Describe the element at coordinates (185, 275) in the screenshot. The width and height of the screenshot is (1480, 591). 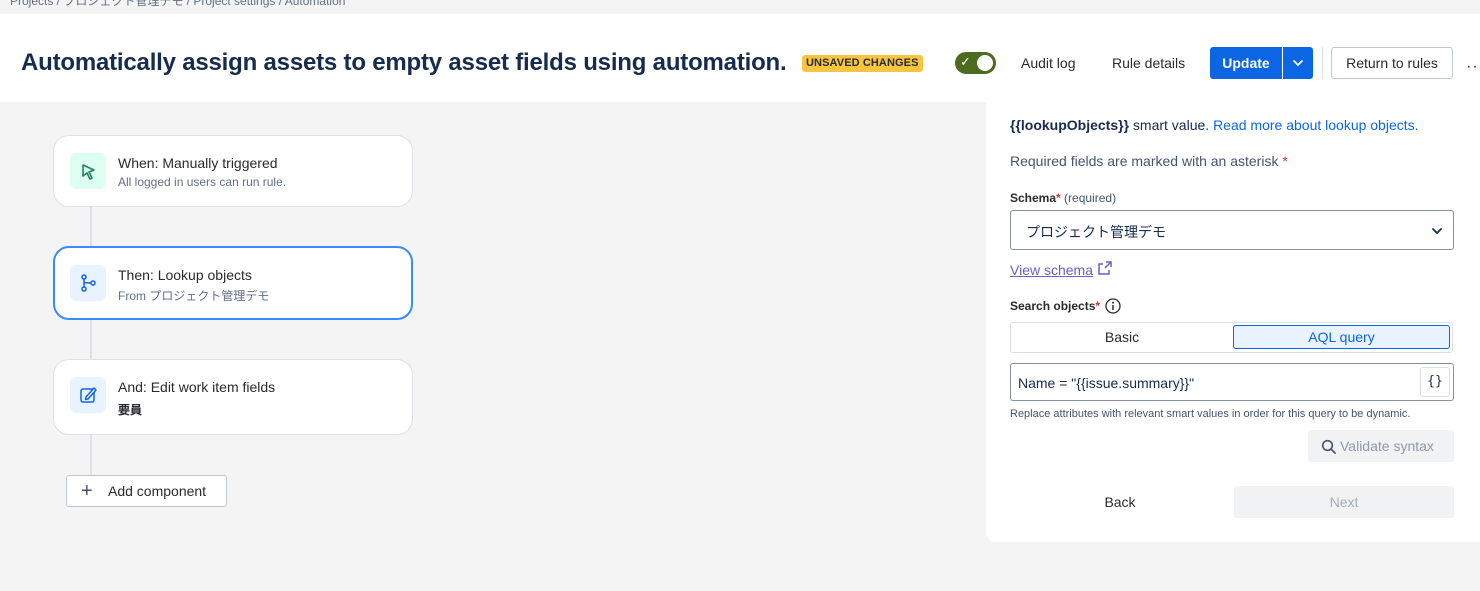
I see `component-title: Then: Lookup objects` at that location.